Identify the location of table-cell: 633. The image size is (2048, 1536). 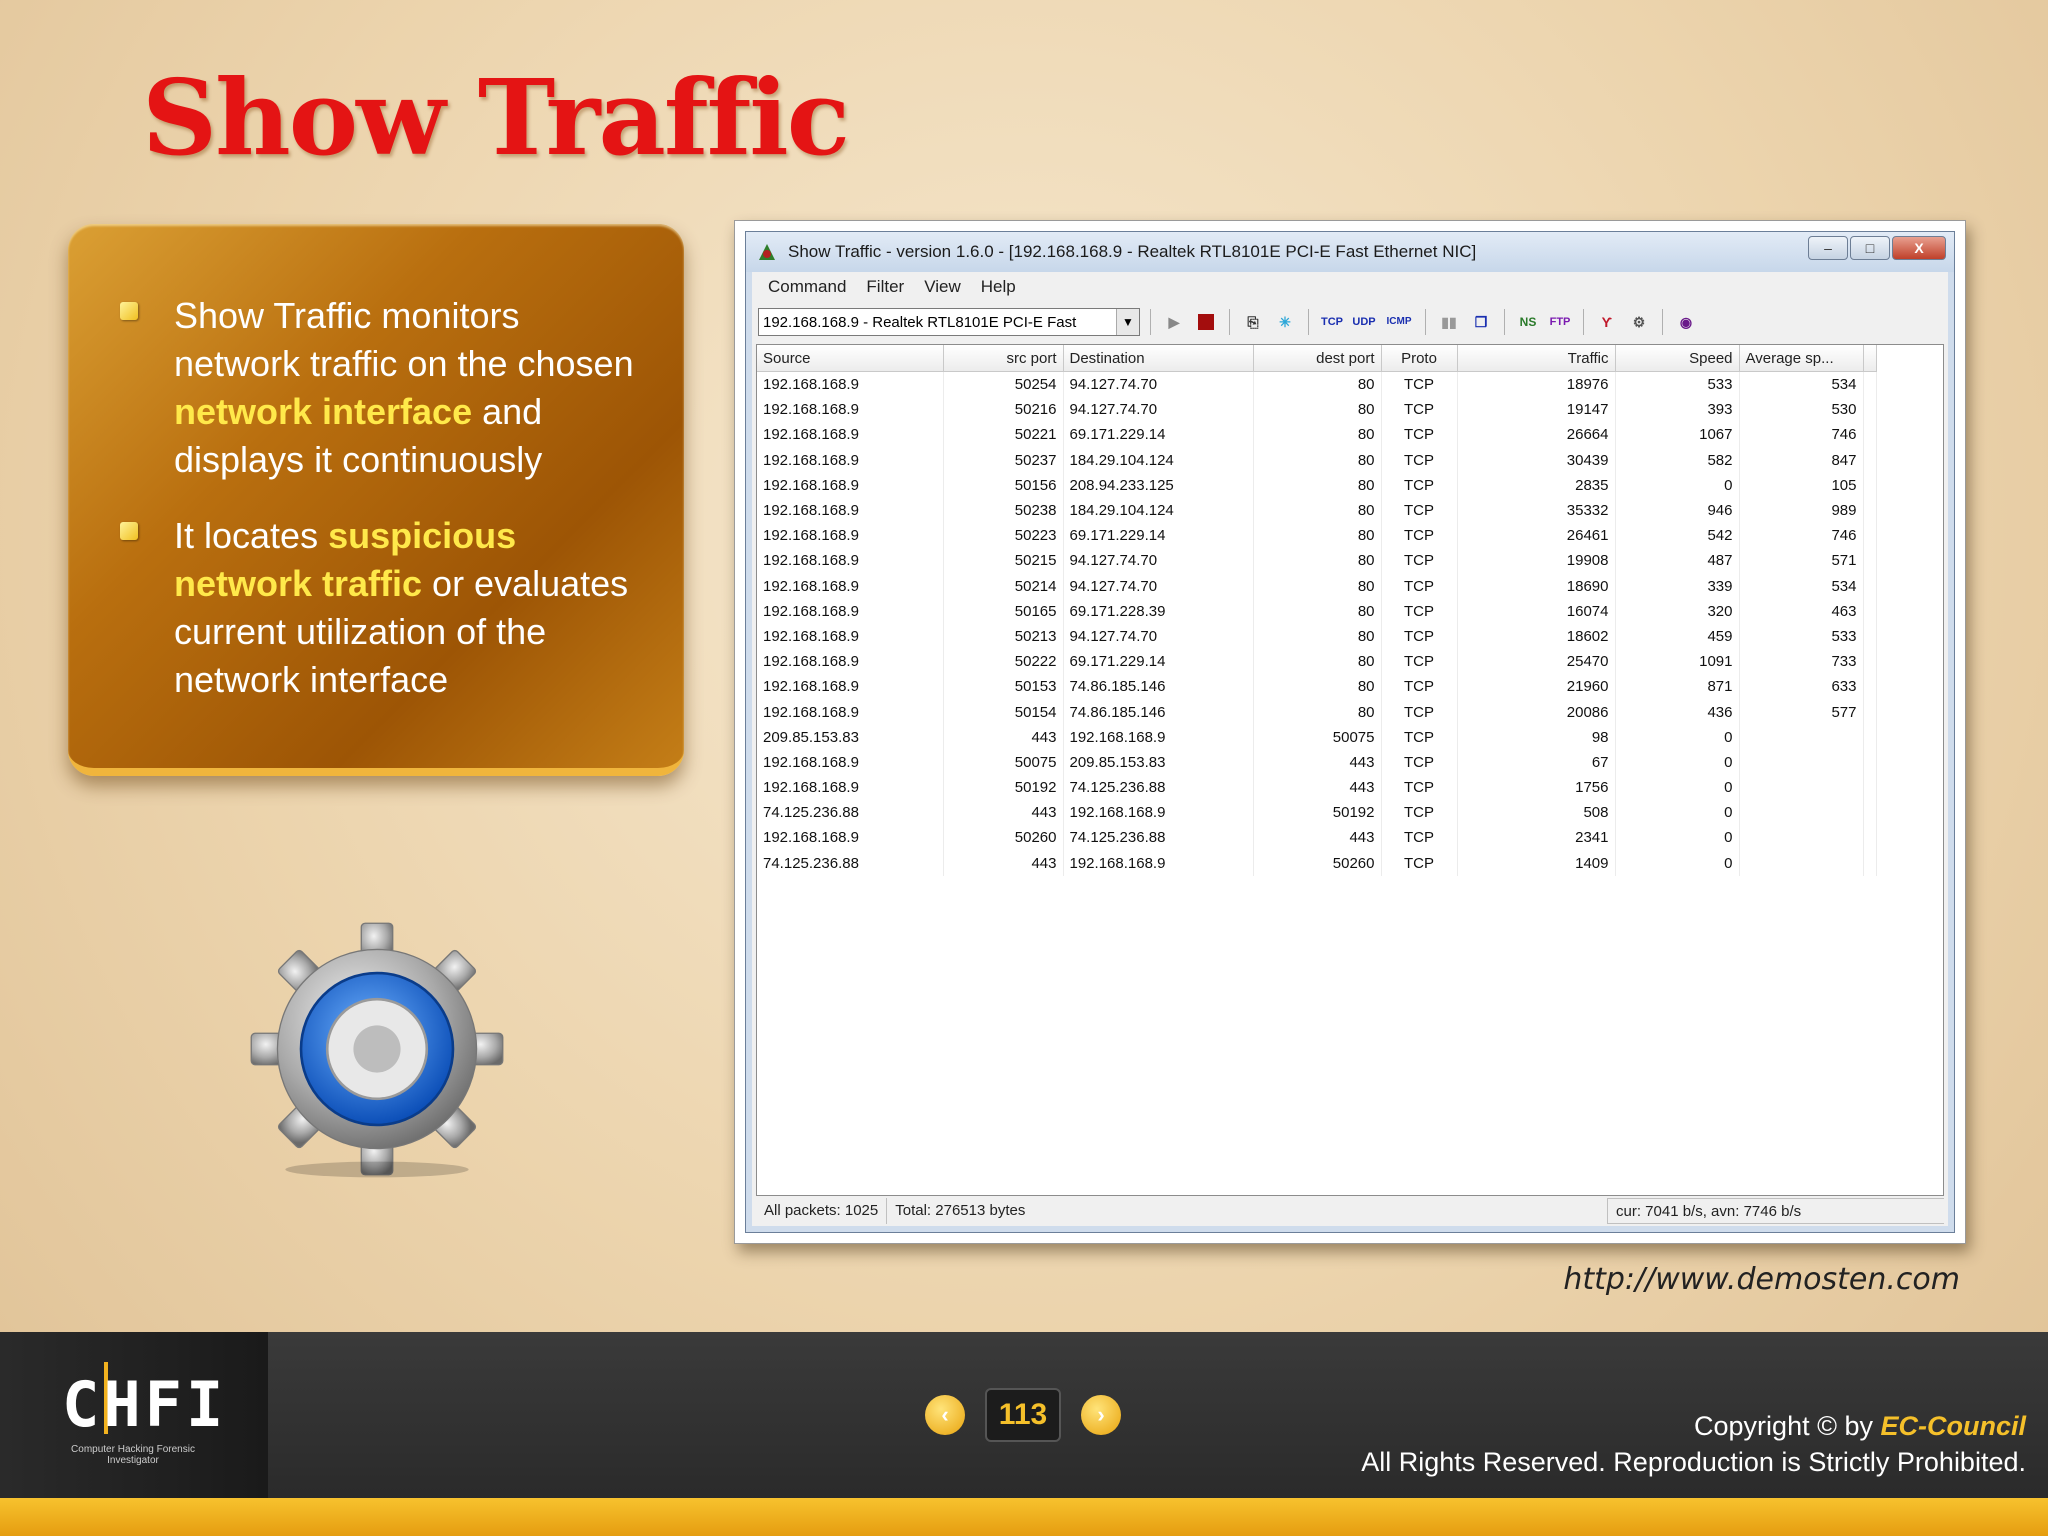
(1801, 687).